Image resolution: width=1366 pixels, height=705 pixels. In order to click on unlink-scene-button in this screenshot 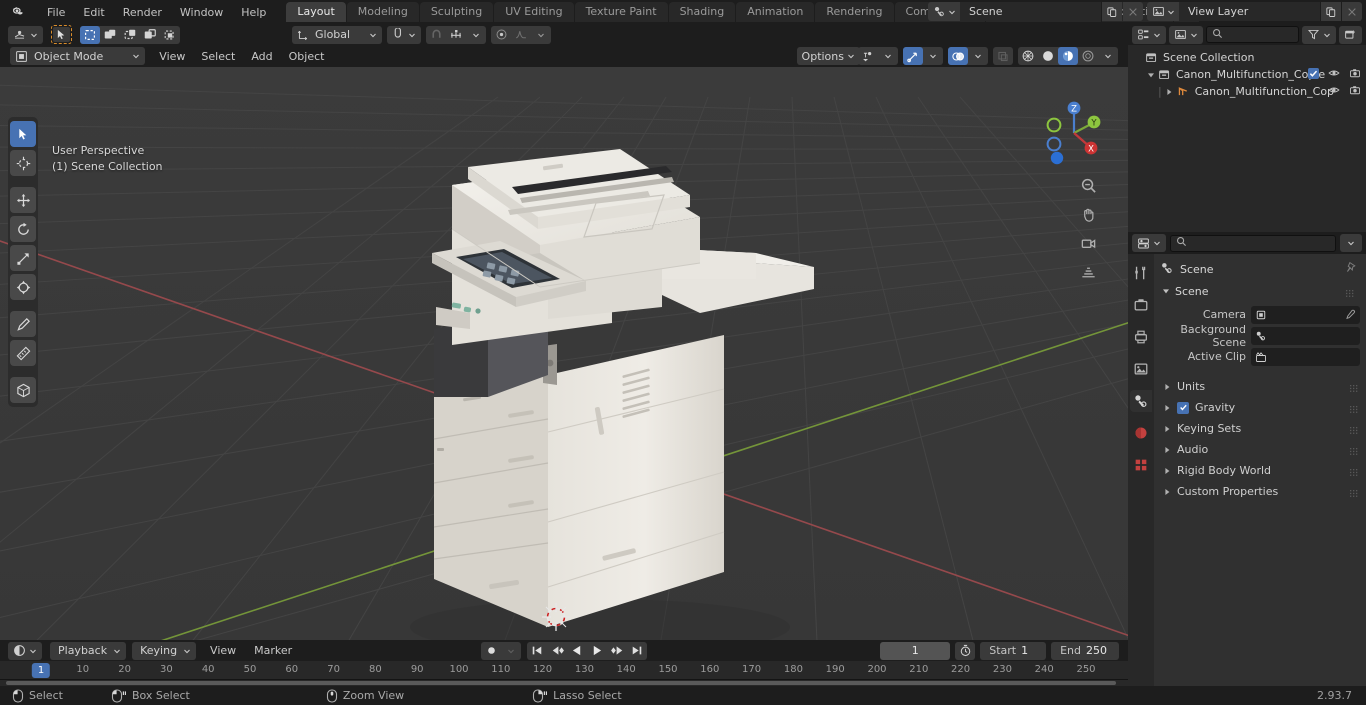, I will do `click(1133, 11)`.